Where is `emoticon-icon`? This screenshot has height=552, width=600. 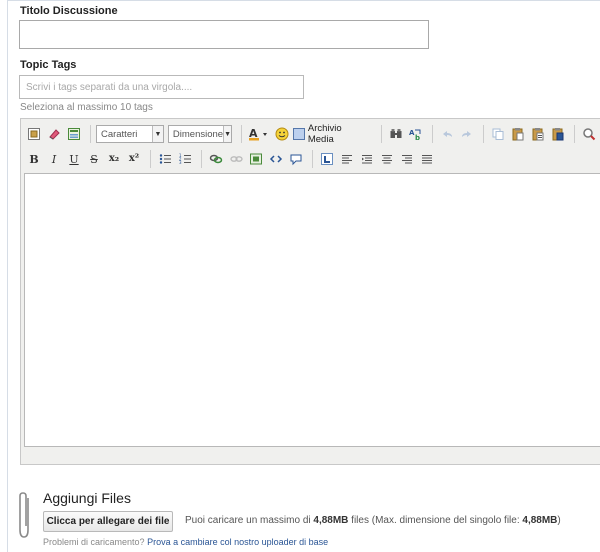 emoticon-icon is located at coordinates (282, 134).